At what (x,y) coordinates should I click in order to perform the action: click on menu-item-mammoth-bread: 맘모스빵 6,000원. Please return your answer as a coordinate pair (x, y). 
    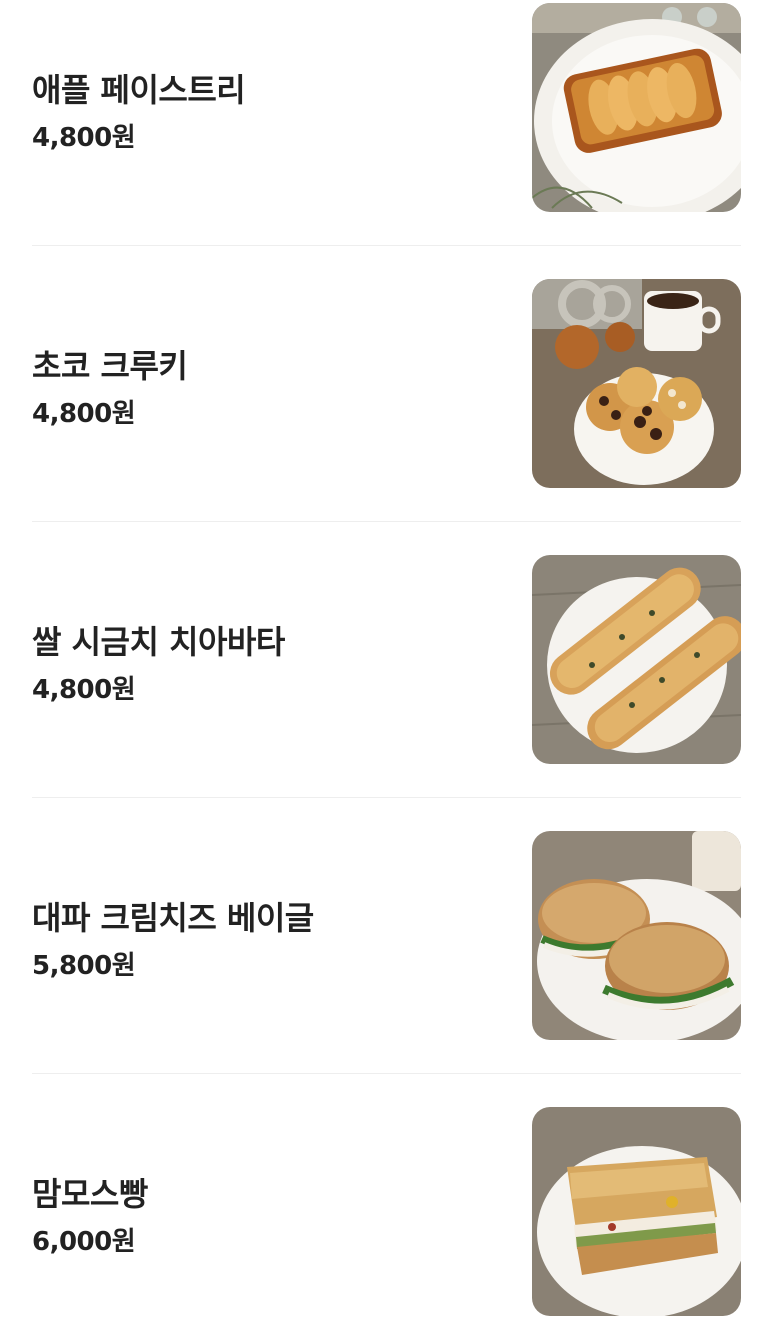
    Looking at the image, I should click on (386, 1212).